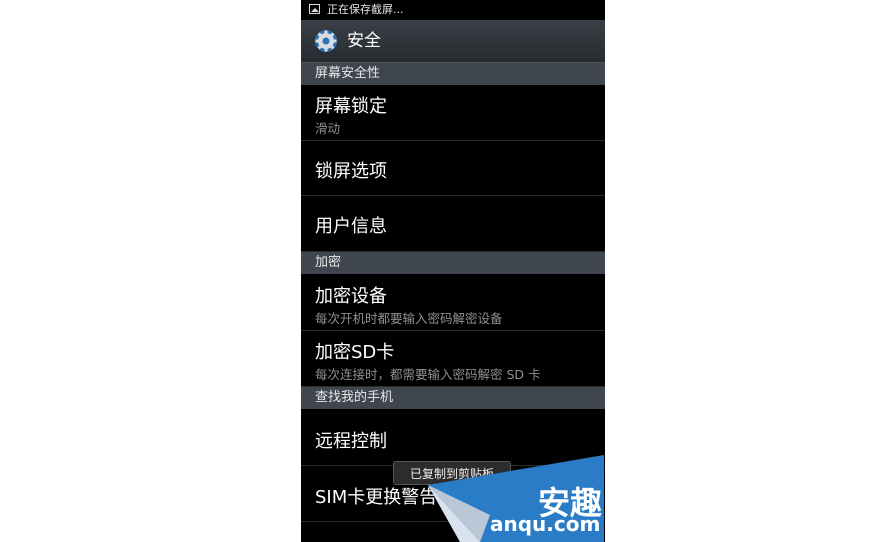 The image size is (892, 542). What do you see at coordinates (453, 263) in the screenshot?
I see `section-header-encryption: 加密` at bounding box center [453, 263].